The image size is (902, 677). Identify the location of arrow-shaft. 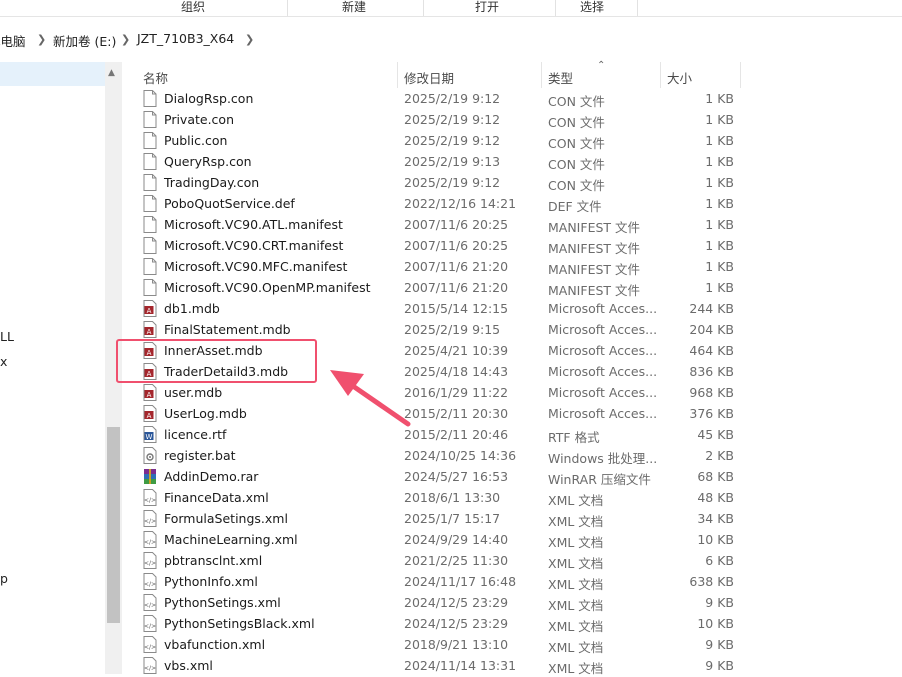
(379, 404).